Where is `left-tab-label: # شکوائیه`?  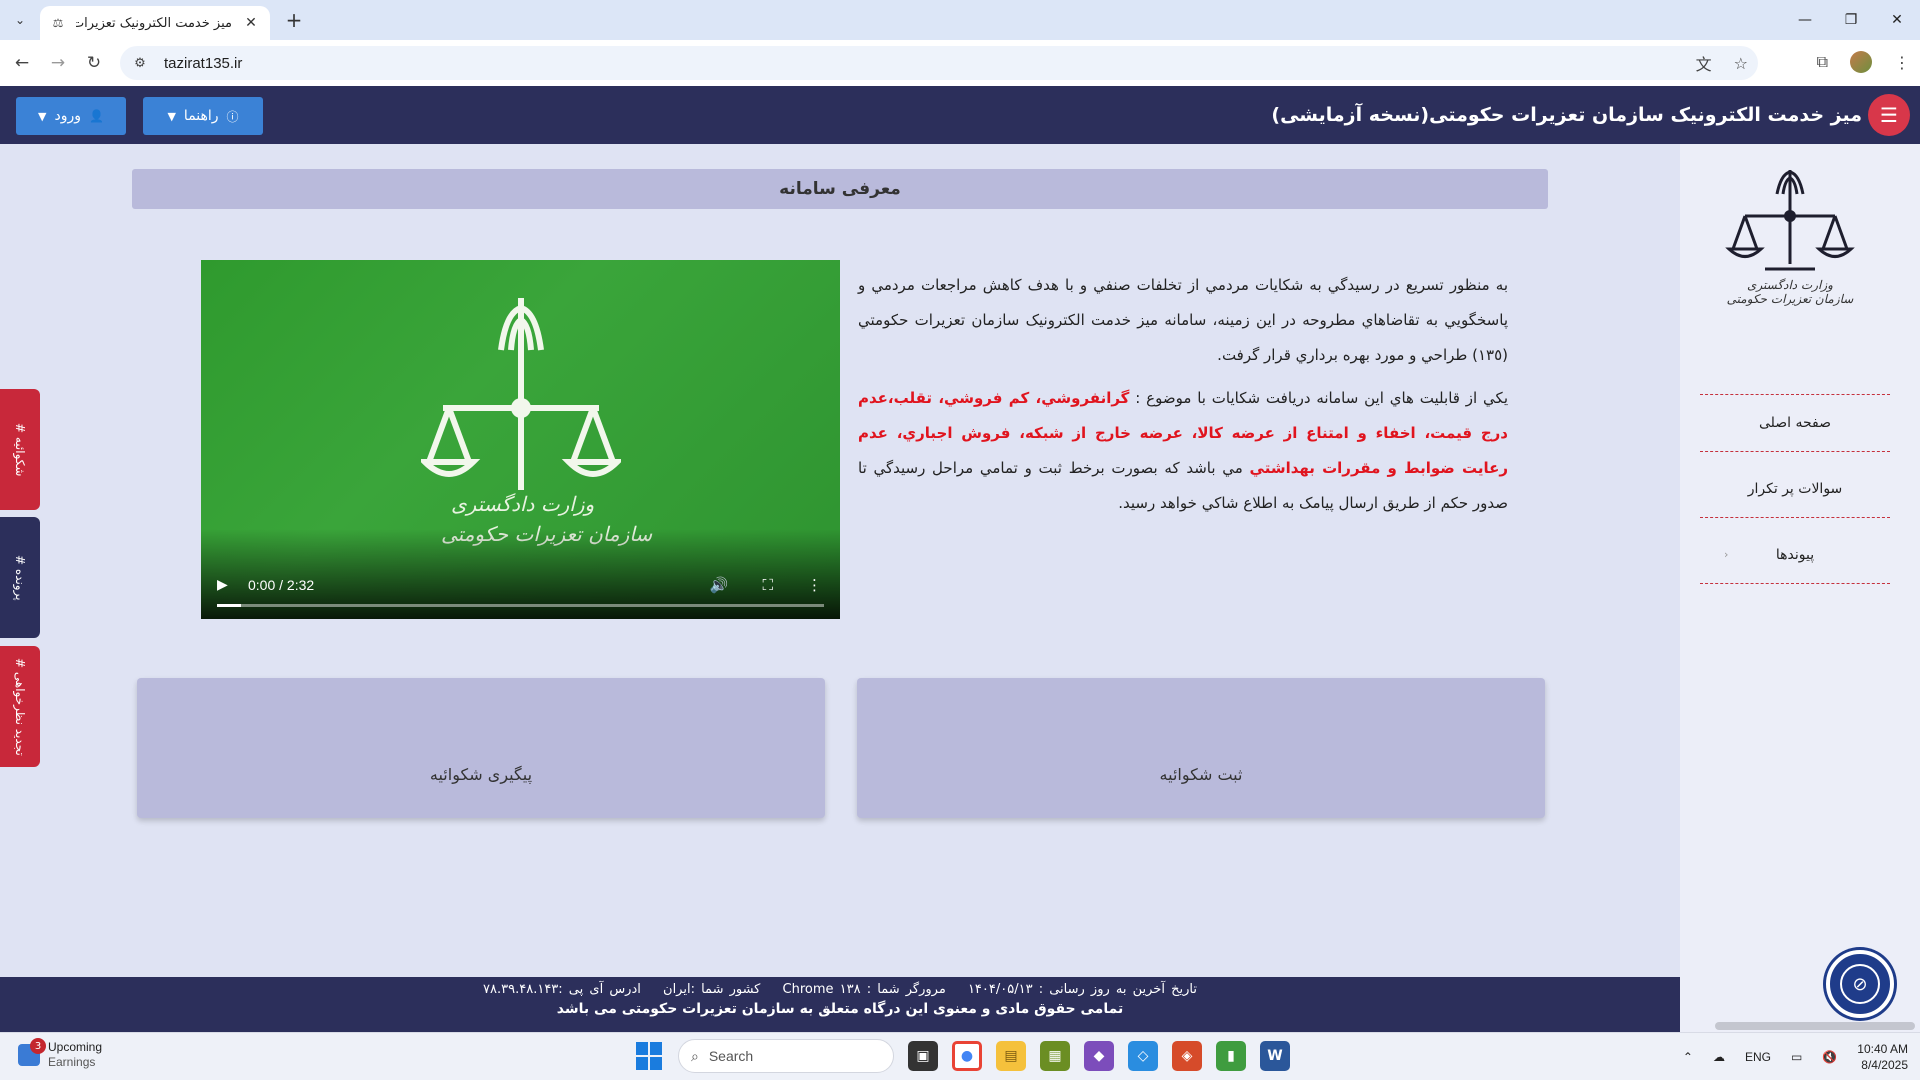
left-tab-label: # شکوائیه is located at coordinates (20, 449).